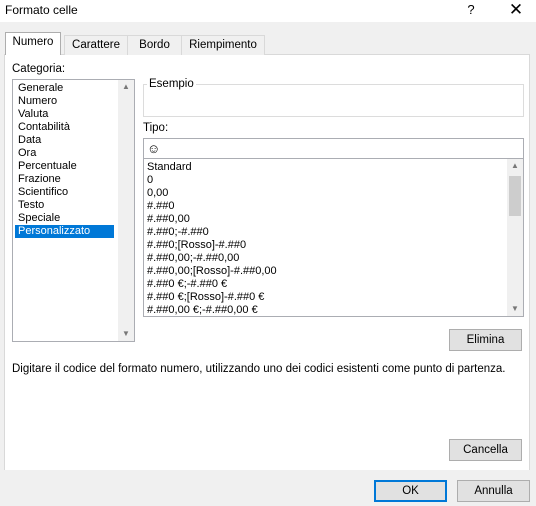 This screenshot has height=506, width=536. Describe the element at coordinates (126, 210) in the screenshot. I see `categoria-scrollbar: ▲ ▼` at that location.